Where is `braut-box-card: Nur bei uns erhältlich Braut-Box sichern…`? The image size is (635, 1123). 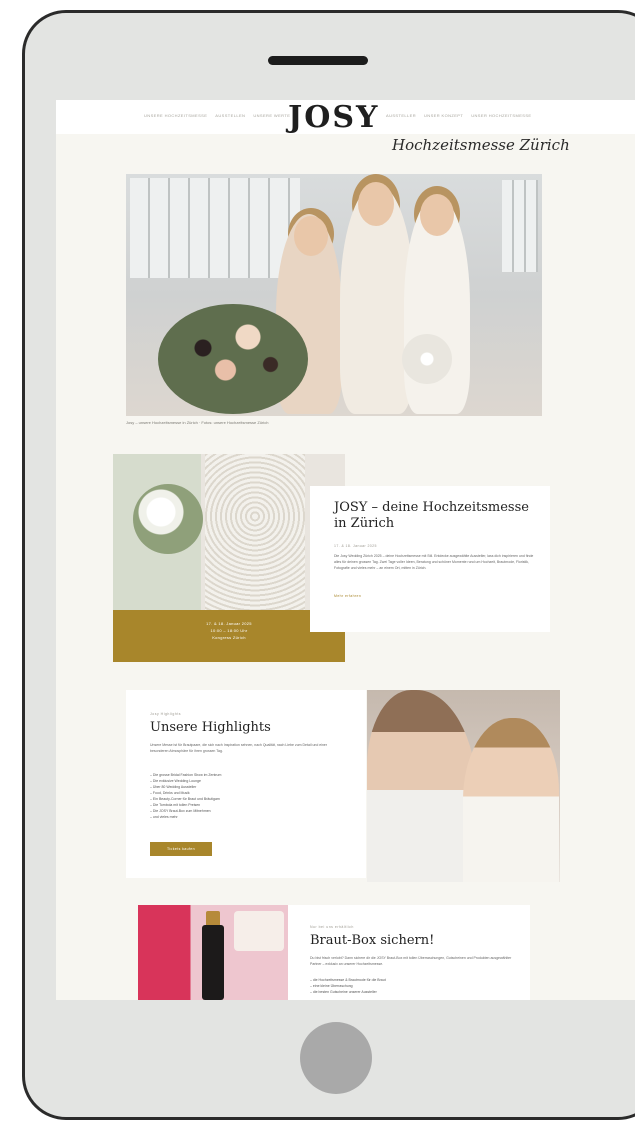 braut-box-card: Nur bei uns erhältlich Braut-Box sichern… is located at coordinates (409, 952).